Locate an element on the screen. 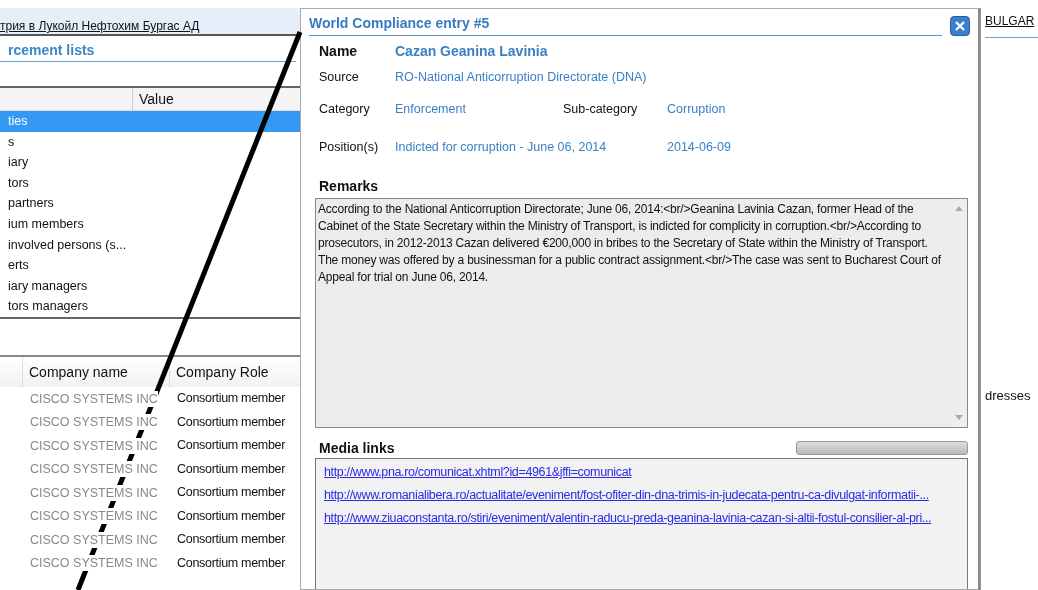 This screenshot has height=590, width=1038. field-label: Category is located at coordinates (345, 109).